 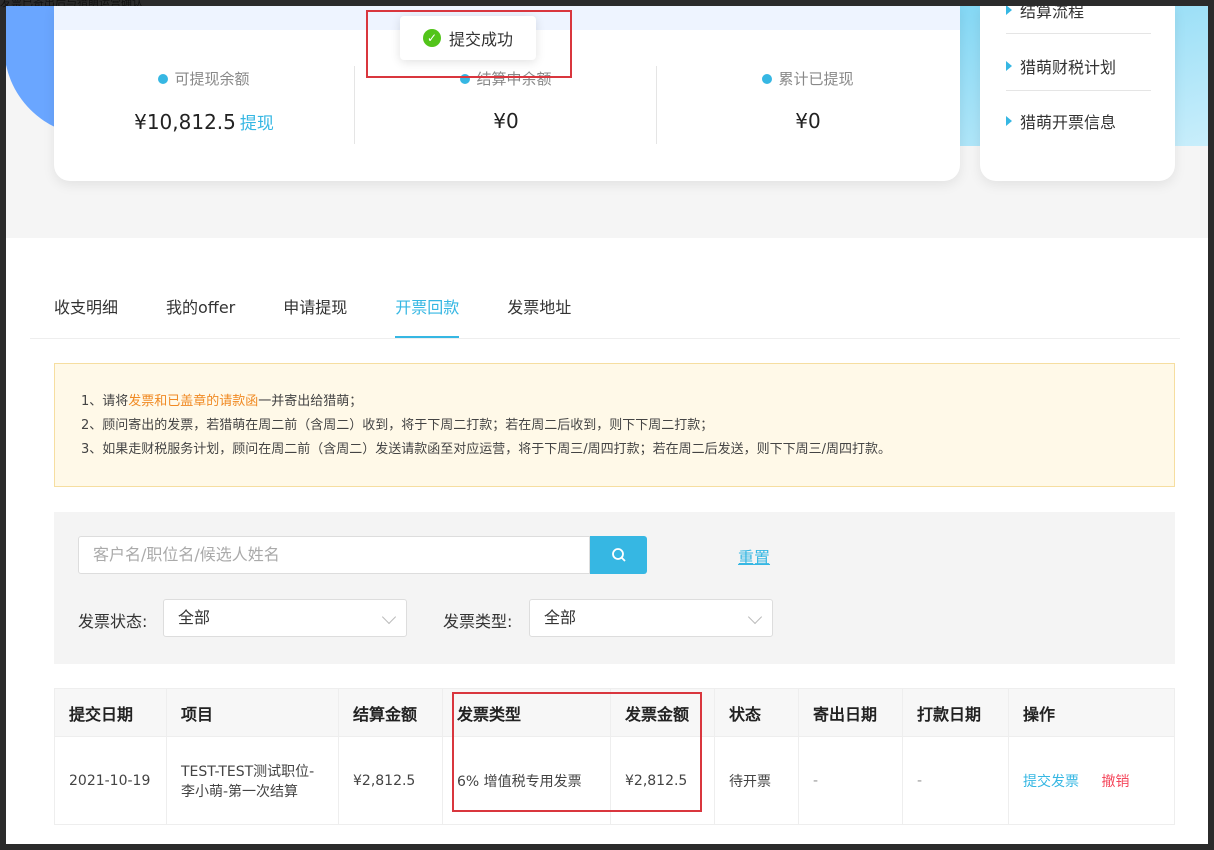 I want to click on side-link-settlement: 结算流程, so click(x=1078, y=14).